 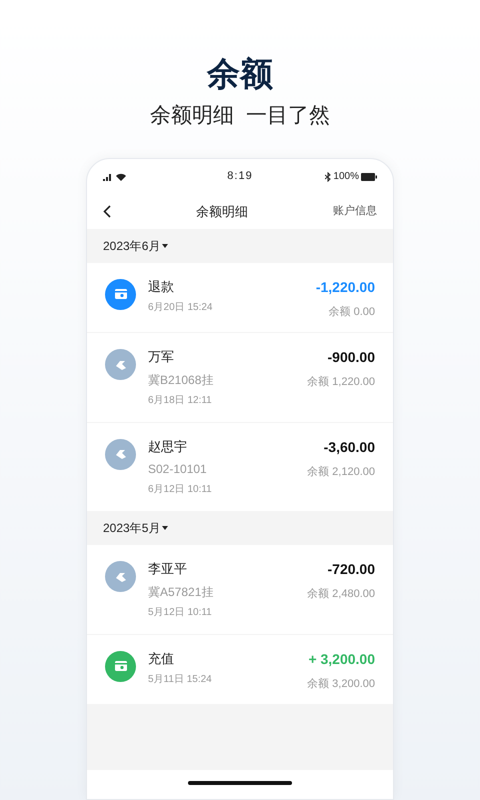 I want to click on month-label: 2023年5月, so click(x=131, y=528).